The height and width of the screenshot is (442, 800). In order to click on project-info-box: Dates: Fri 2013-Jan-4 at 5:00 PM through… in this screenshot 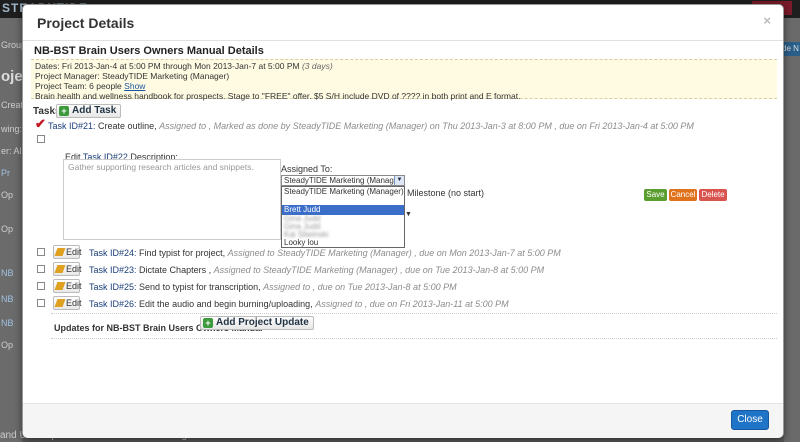, I will do `click(404, 80)`.